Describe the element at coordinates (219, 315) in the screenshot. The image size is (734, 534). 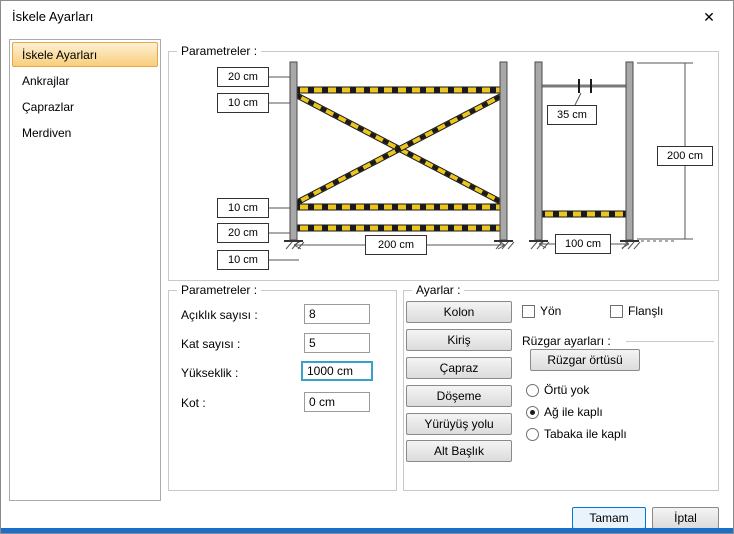
I see `span-count-label: Açıklık sayısı :` at that location.